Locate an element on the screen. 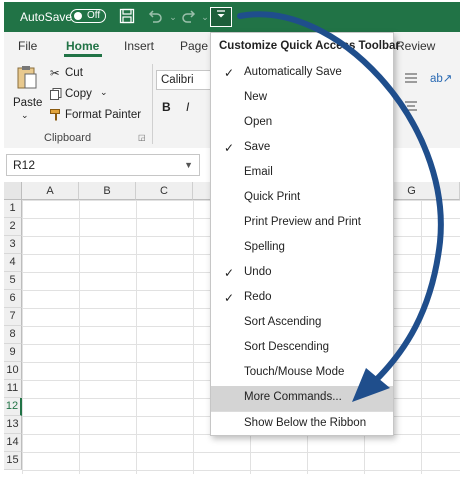 This screenshot has height=493, width=474. autosave-label: AutoSave is located at coordinates (46, 17).